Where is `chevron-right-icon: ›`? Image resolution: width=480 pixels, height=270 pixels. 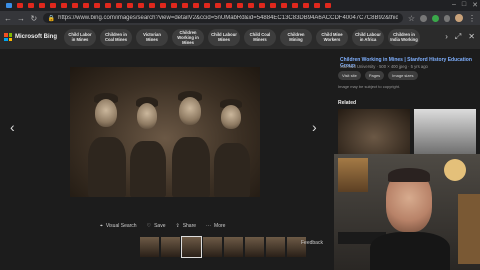
chevron-right-icon: › is located at coordinates (446, 37).